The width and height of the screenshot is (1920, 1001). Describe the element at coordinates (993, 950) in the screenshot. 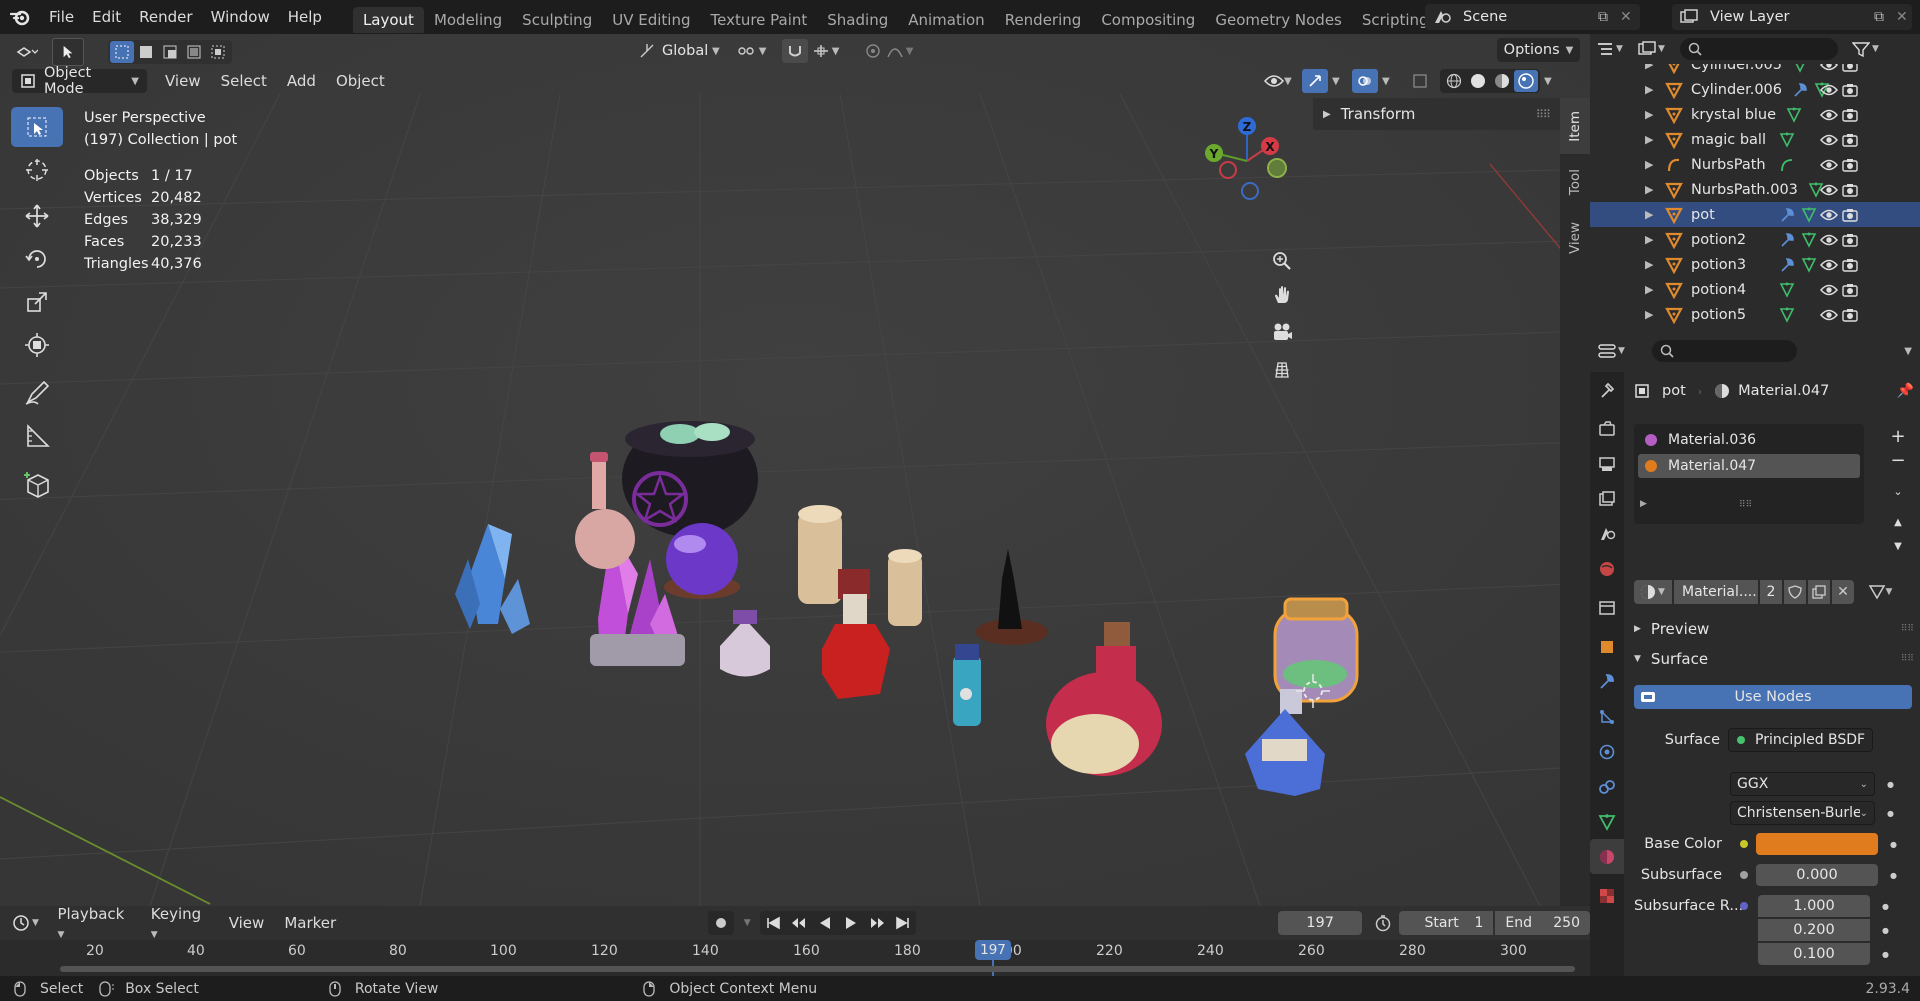

I see `playhead: 197` at that location.